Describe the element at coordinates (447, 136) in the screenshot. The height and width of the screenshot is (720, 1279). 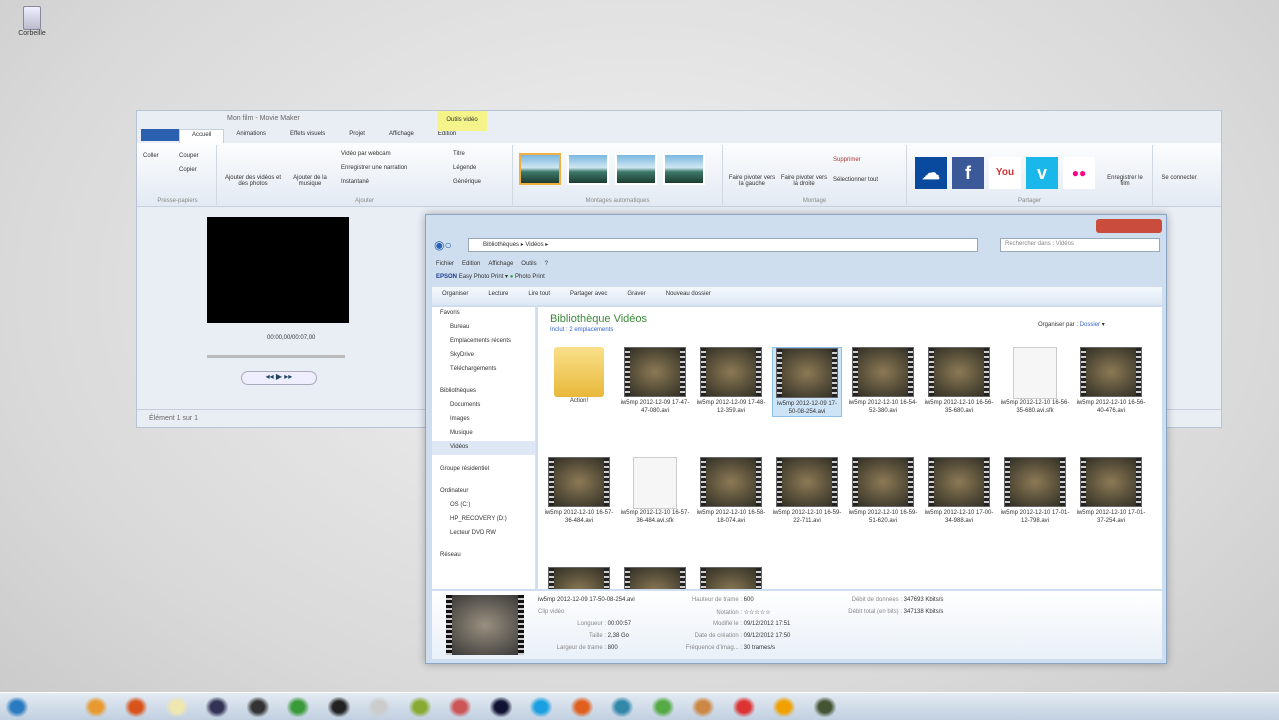
I see `tab-edition: Edition` at that location.